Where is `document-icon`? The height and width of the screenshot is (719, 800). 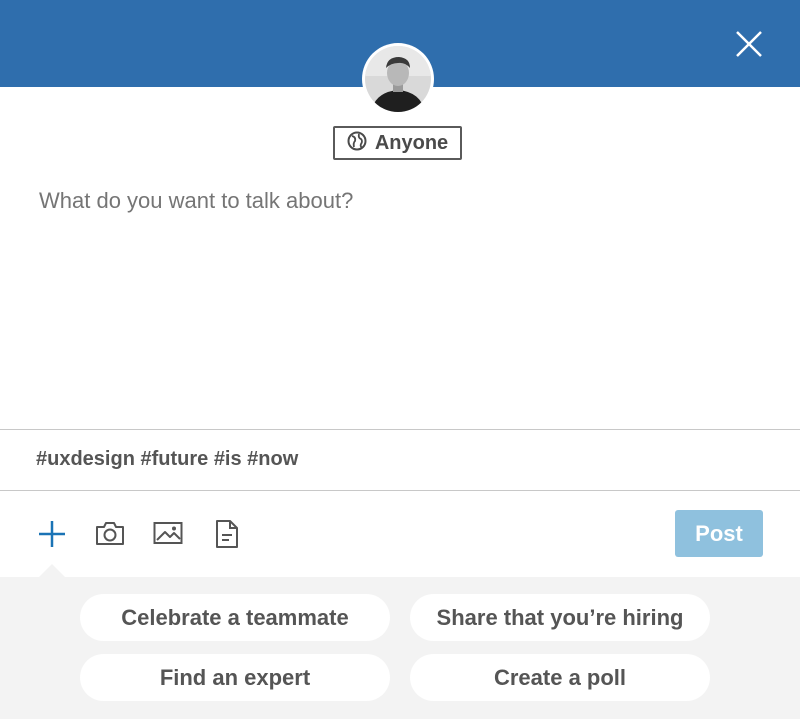
document-icon is located at coordinates (227, 536).